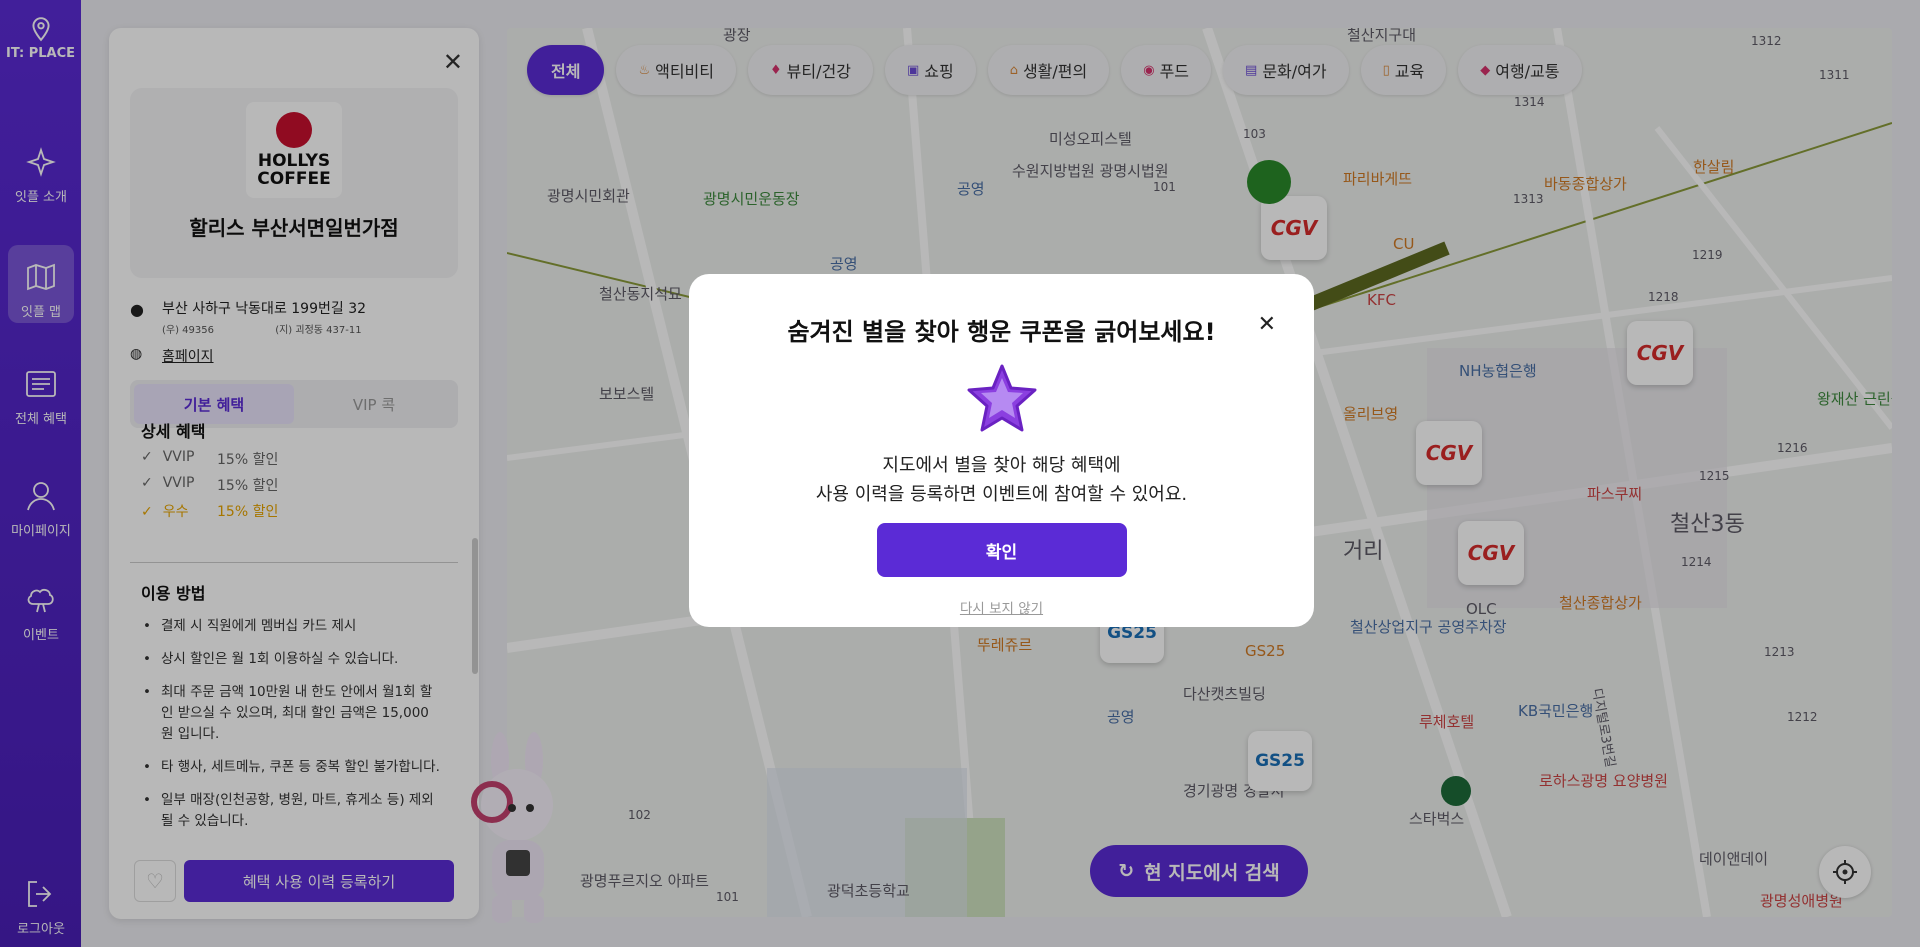 The width and height of the screenshot is (1920, 947). Describe the element at coordinates (1001, 607) in the screenshot. I see `dont-show-again-link: 다시 보지 않기` at that location.